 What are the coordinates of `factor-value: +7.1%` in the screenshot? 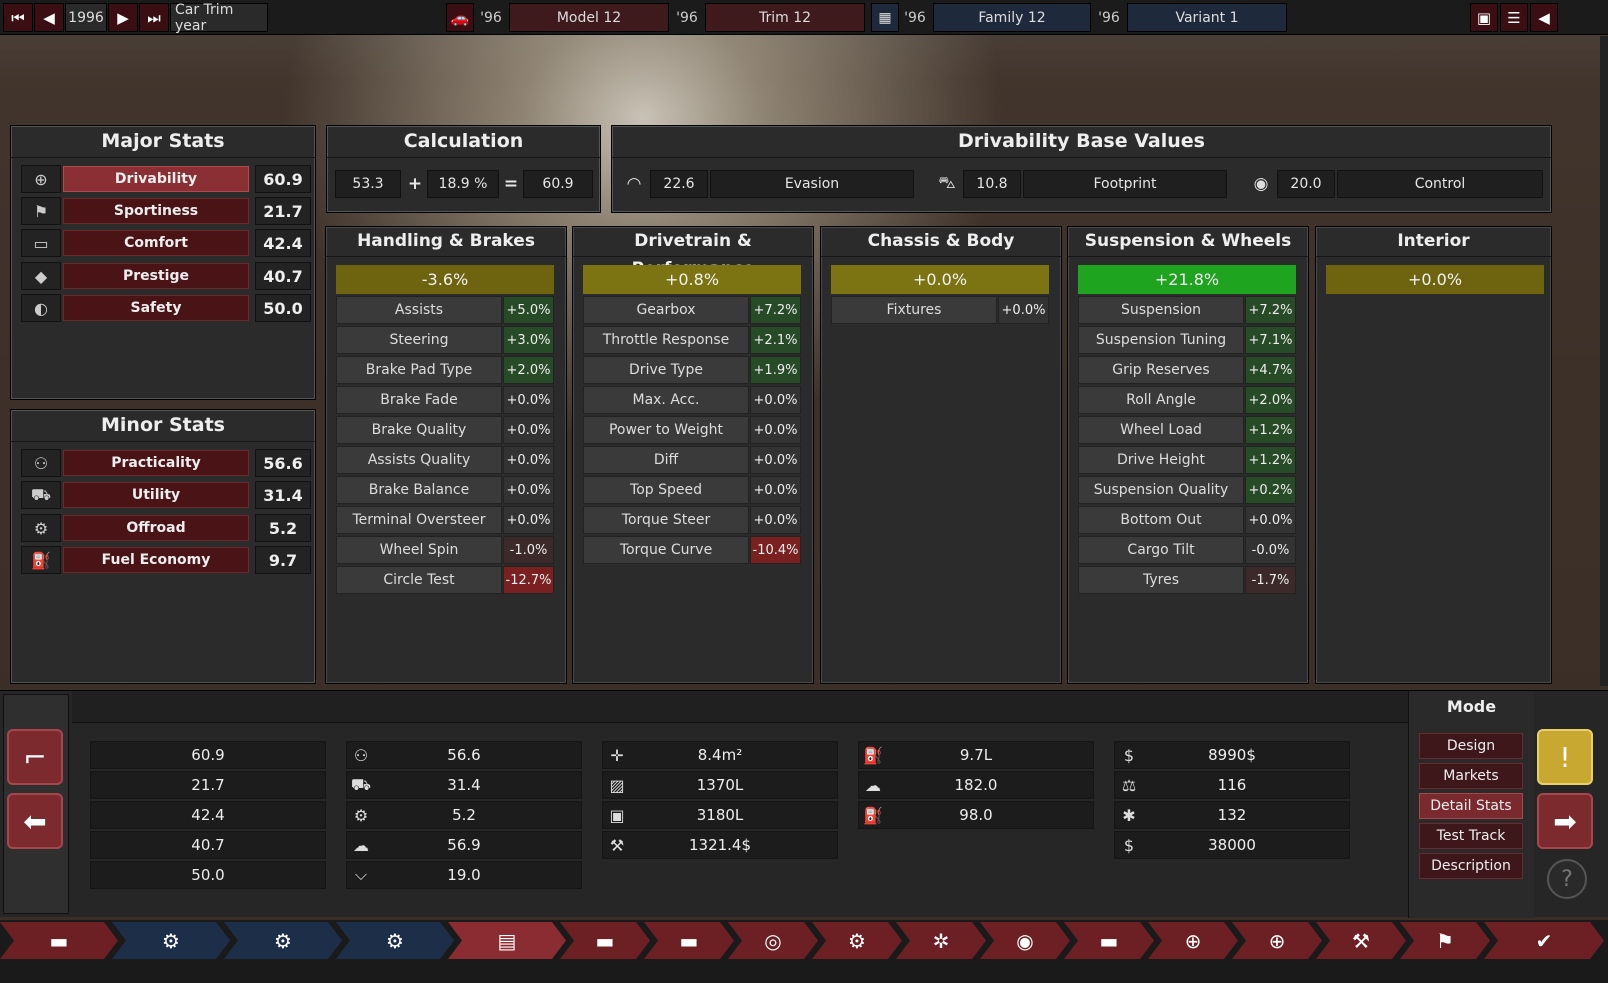 It's located at (1270, 340).